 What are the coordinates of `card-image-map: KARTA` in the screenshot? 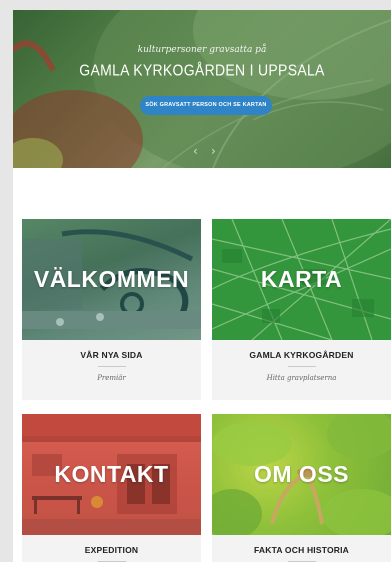 It's located at (301, 279).